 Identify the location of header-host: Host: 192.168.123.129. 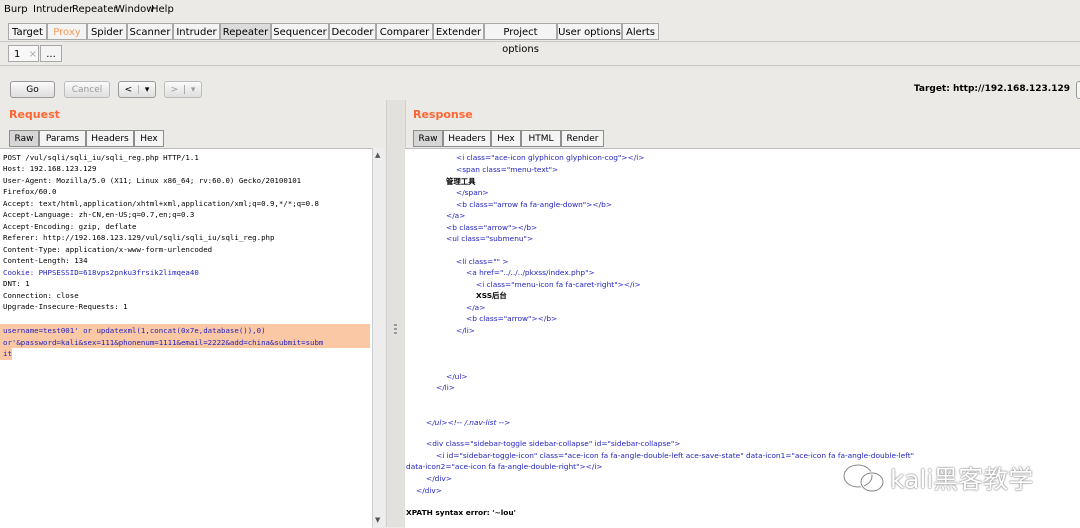
(50, 168).